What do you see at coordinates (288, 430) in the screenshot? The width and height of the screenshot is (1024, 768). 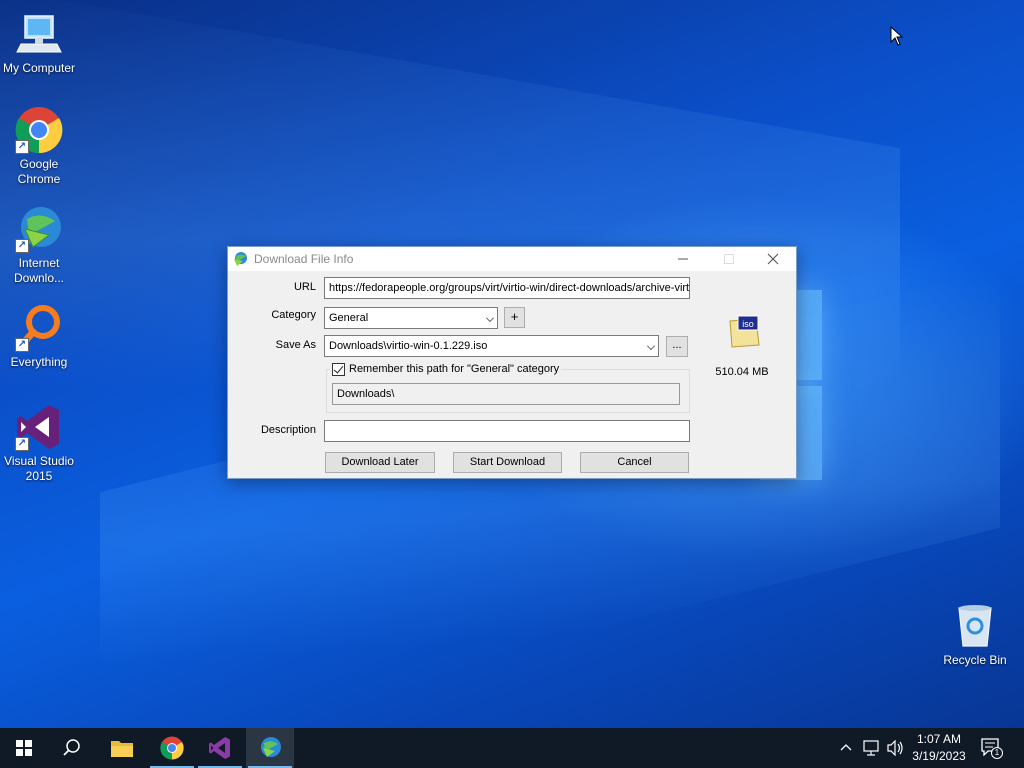 I see `description-label: Description` at bounding box center [288, 430].